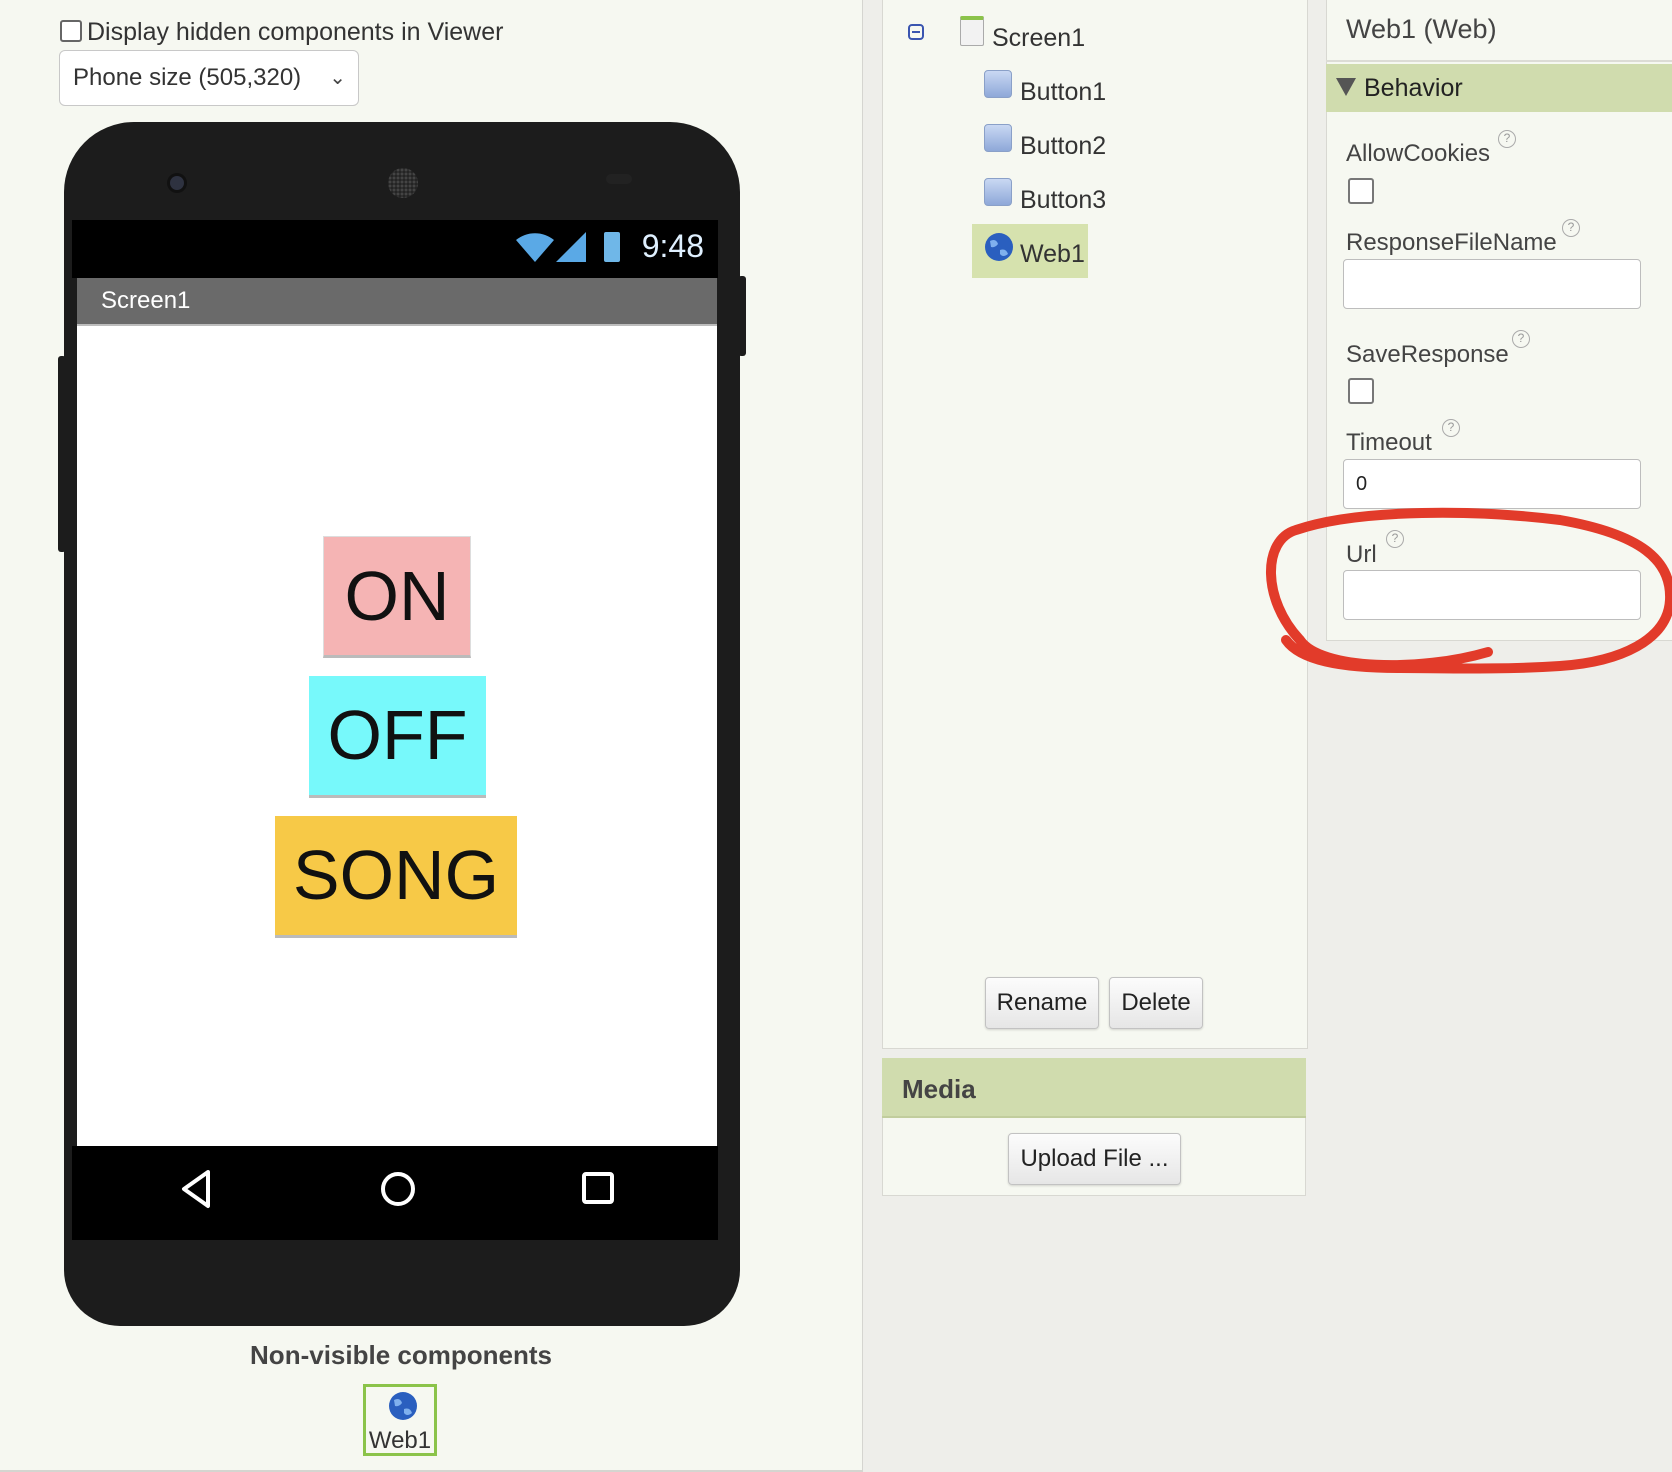  Describe the element at coordinates (535, 247) in the screenshot. I see `wifi-icon` at that location.